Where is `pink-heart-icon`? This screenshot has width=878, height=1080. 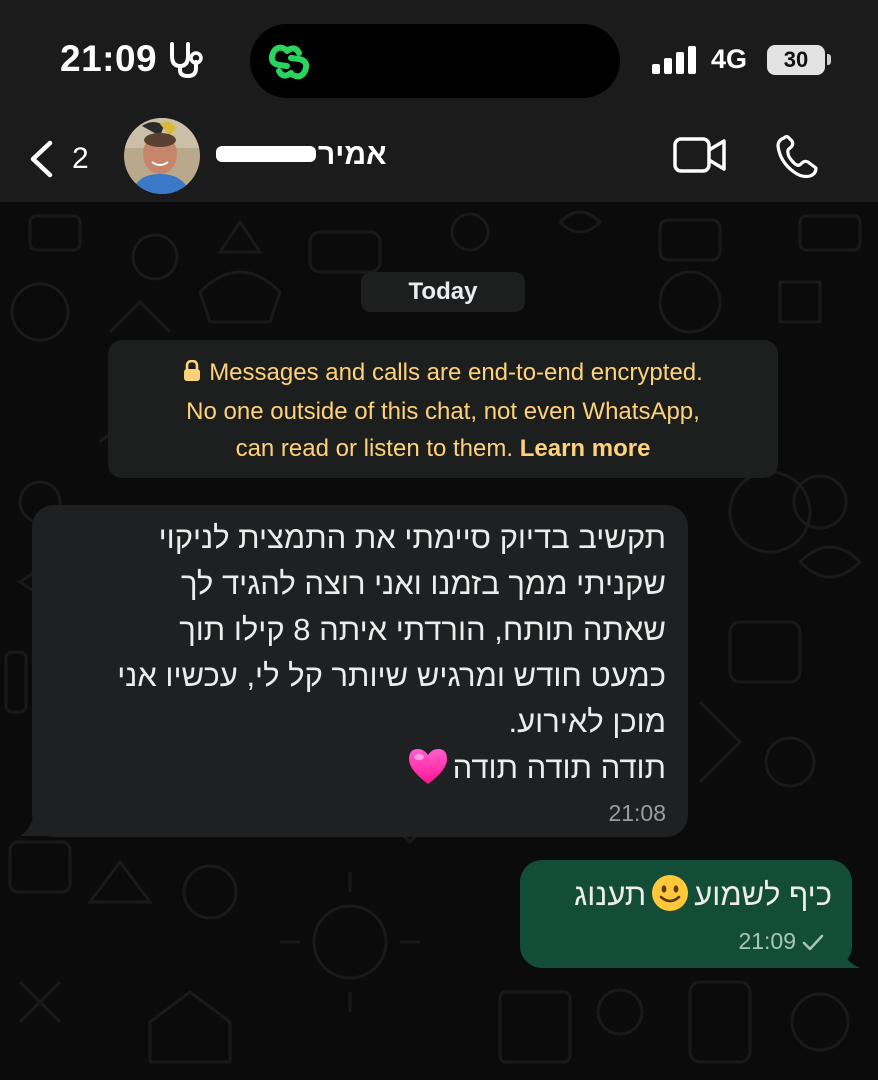
pink-heart-icon is located at coordinates (428, 772).